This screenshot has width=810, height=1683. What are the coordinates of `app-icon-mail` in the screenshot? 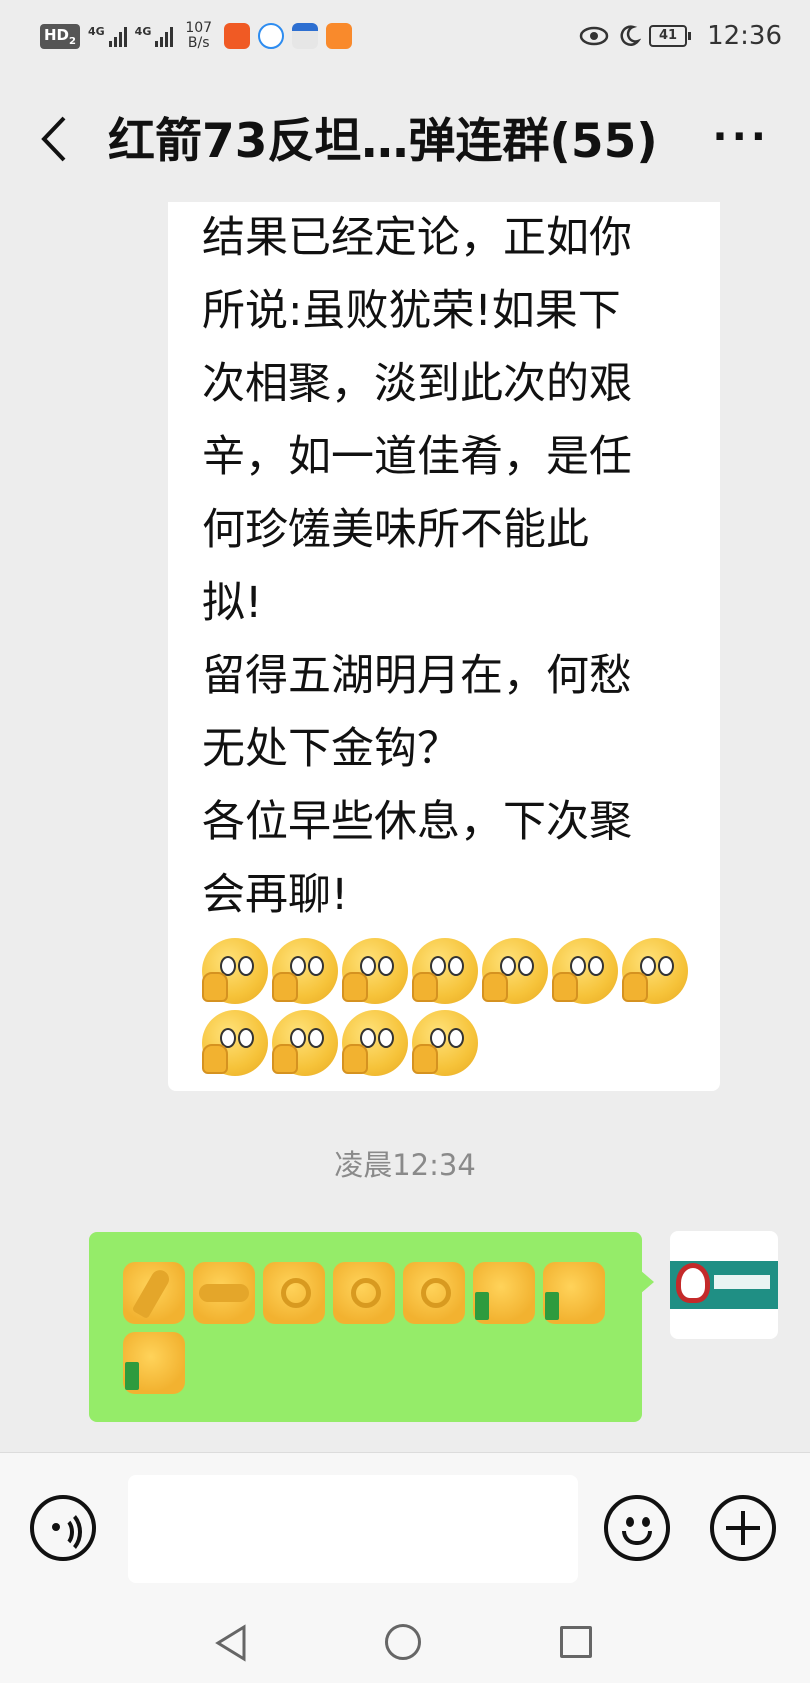 It's located at (305, 36).